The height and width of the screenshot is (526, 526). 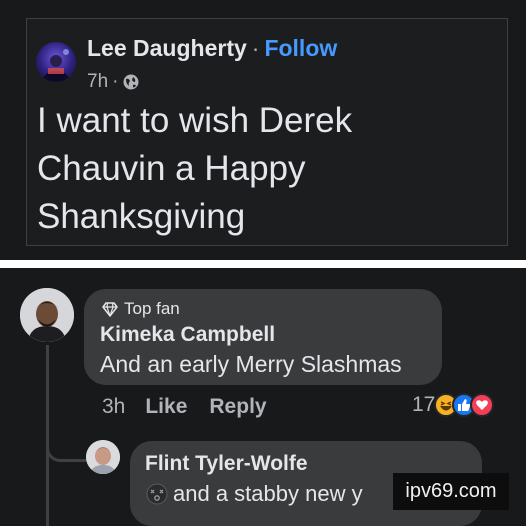 I want to click on comment-time: 3h, so click(x=113, y=407).